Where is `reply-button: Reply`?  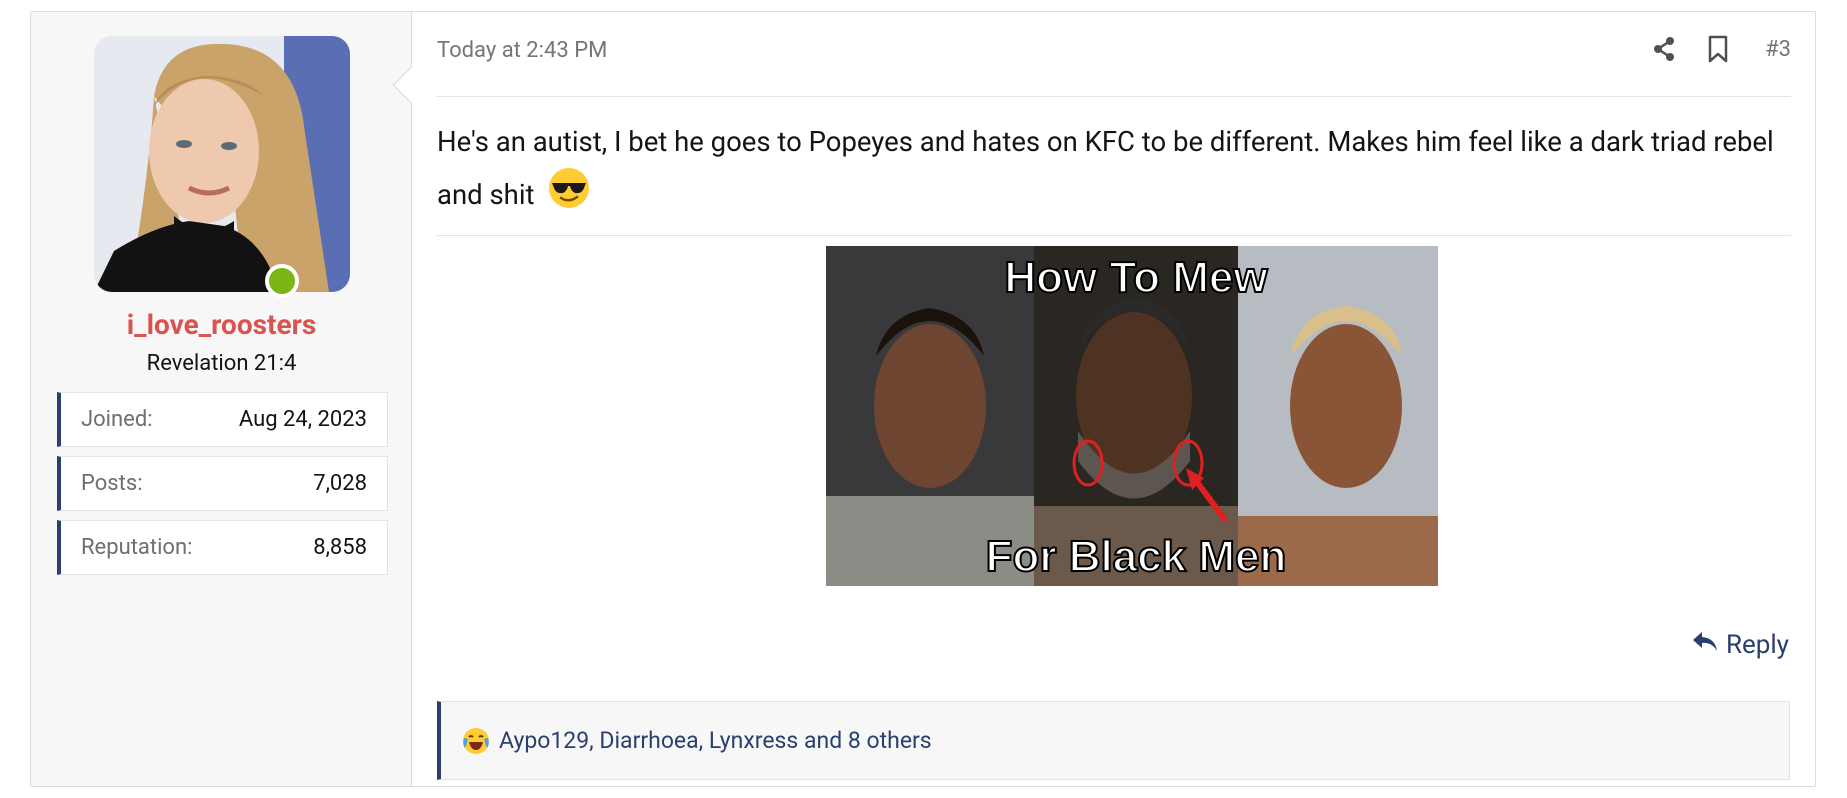 reply-button: Reply is located at coordinates (1740, 645).